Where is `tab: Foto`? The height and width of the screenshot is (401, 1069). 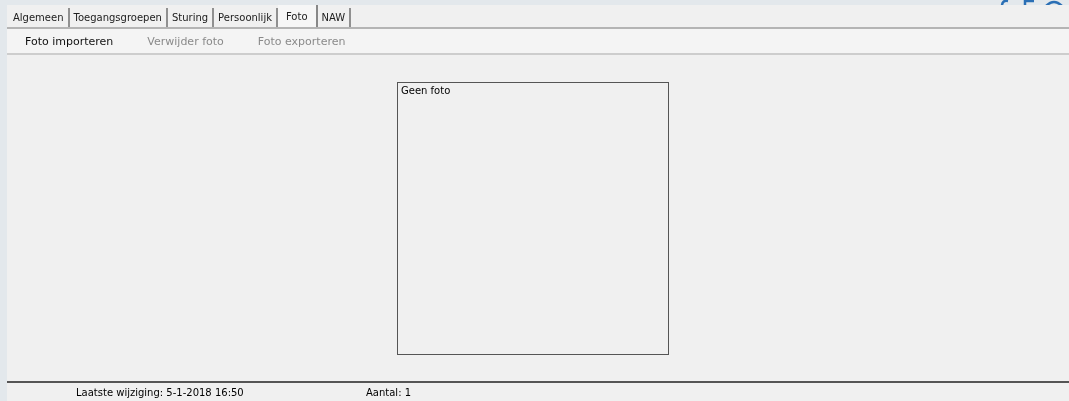
tab: Foto is located at coordinates (297, 16).